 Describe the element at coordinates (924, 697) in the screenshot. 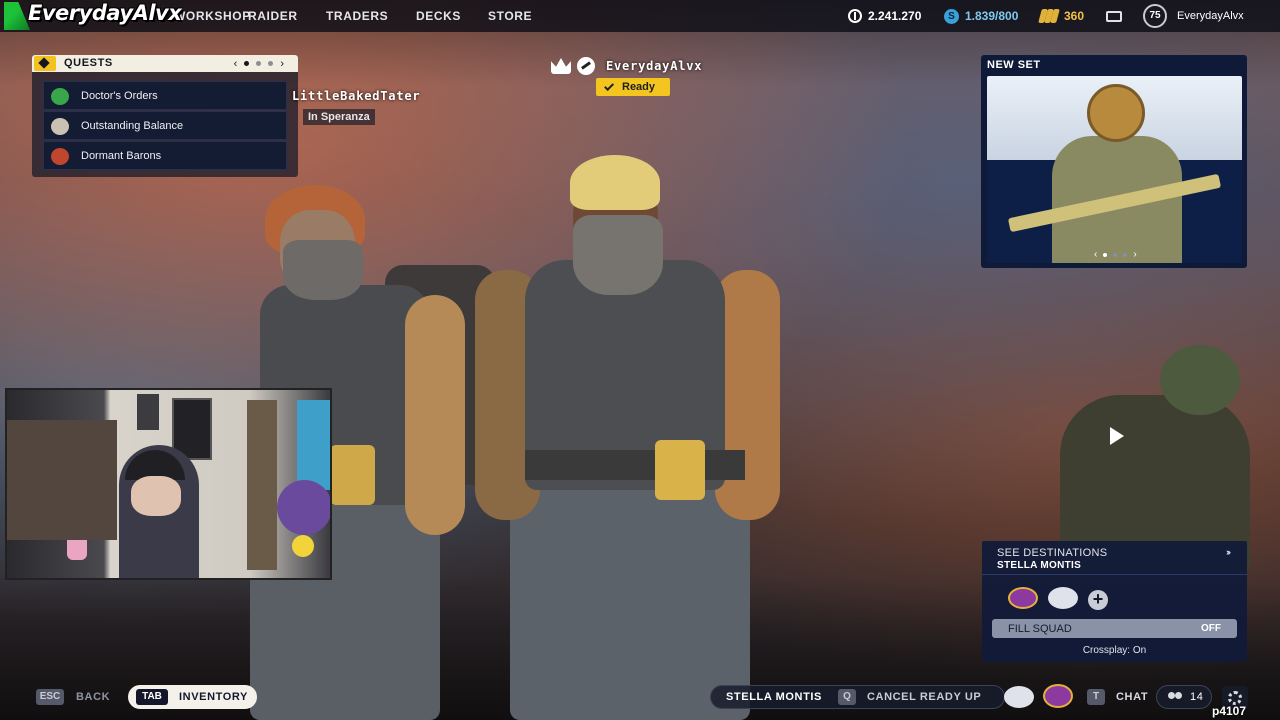

I see `cancel-ready-button: CANCEL READY UP` at that location.